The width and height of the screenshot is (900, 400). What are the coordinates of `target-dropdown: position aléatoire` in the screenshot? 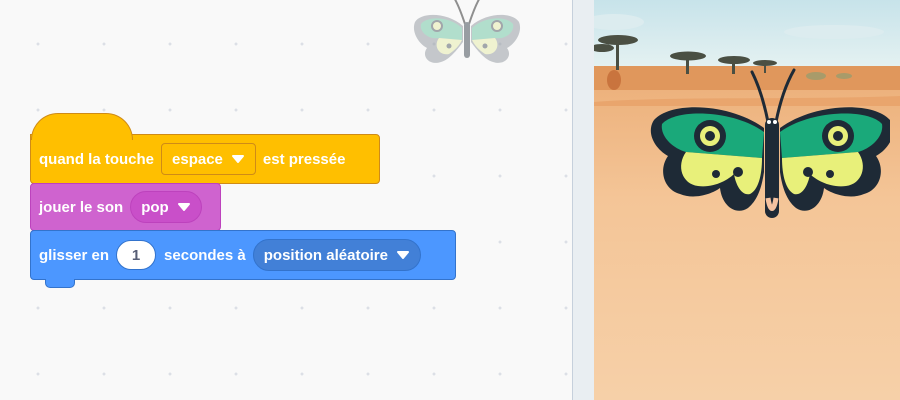 It's located at (336, 255).